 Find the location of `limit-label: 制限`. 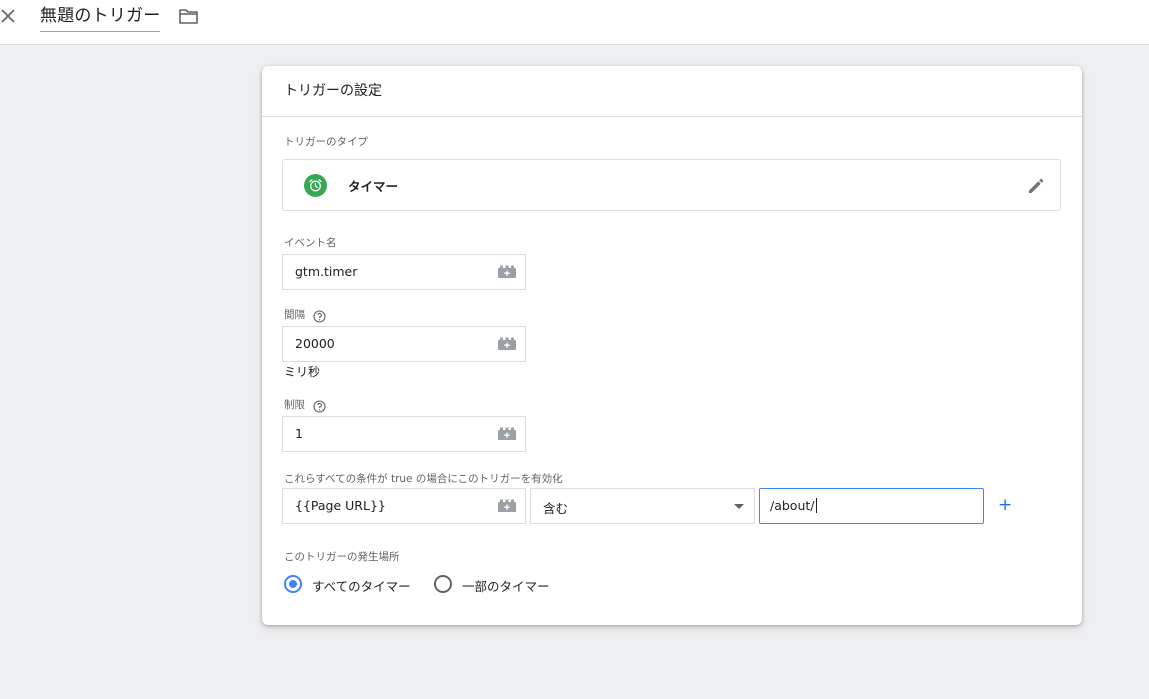

limit-label: 制限 is located at coordinates (294, 405).